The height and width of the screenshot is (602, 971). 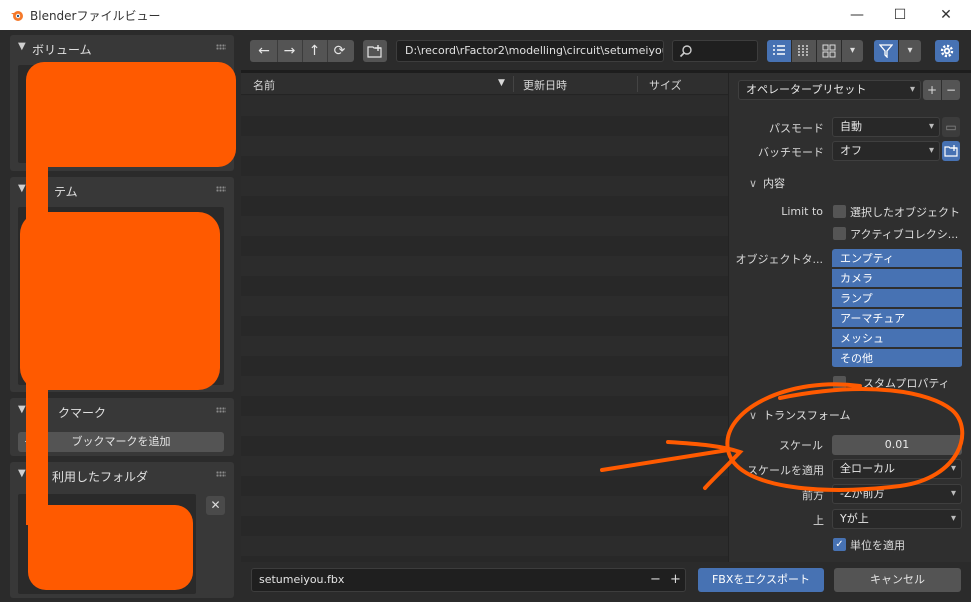 What do you see at coordinates (906, 383) in the screenshot?
I see `custom-properties-label: スタムプロパティ` at bounding box center [906, 383].